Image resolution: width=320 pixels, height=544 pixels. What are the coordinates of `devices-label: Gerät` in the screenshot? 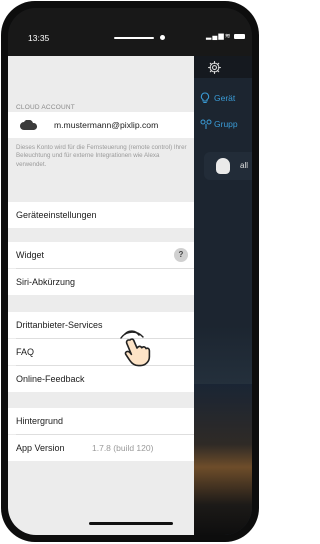 It's located at (225, 98).